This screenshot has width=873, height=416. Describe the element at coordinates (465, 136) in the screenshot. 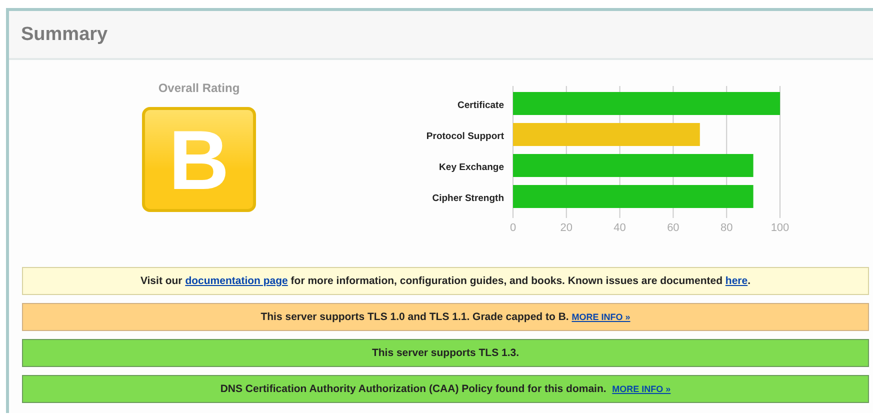

I see `category-label: Protocol Support` at that location.